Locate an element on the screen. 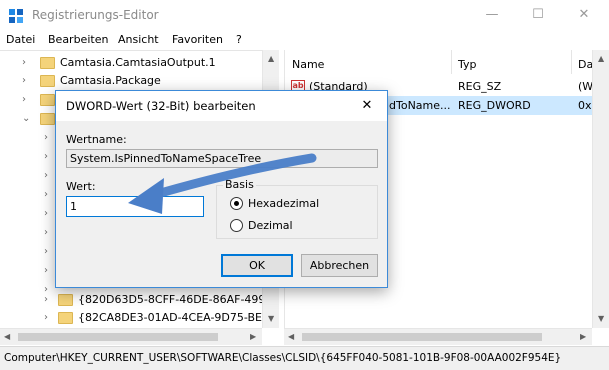 The height and width of the screenshot is (370, 609). value-name-label: Wertname: is located at coordinates (96, 139).